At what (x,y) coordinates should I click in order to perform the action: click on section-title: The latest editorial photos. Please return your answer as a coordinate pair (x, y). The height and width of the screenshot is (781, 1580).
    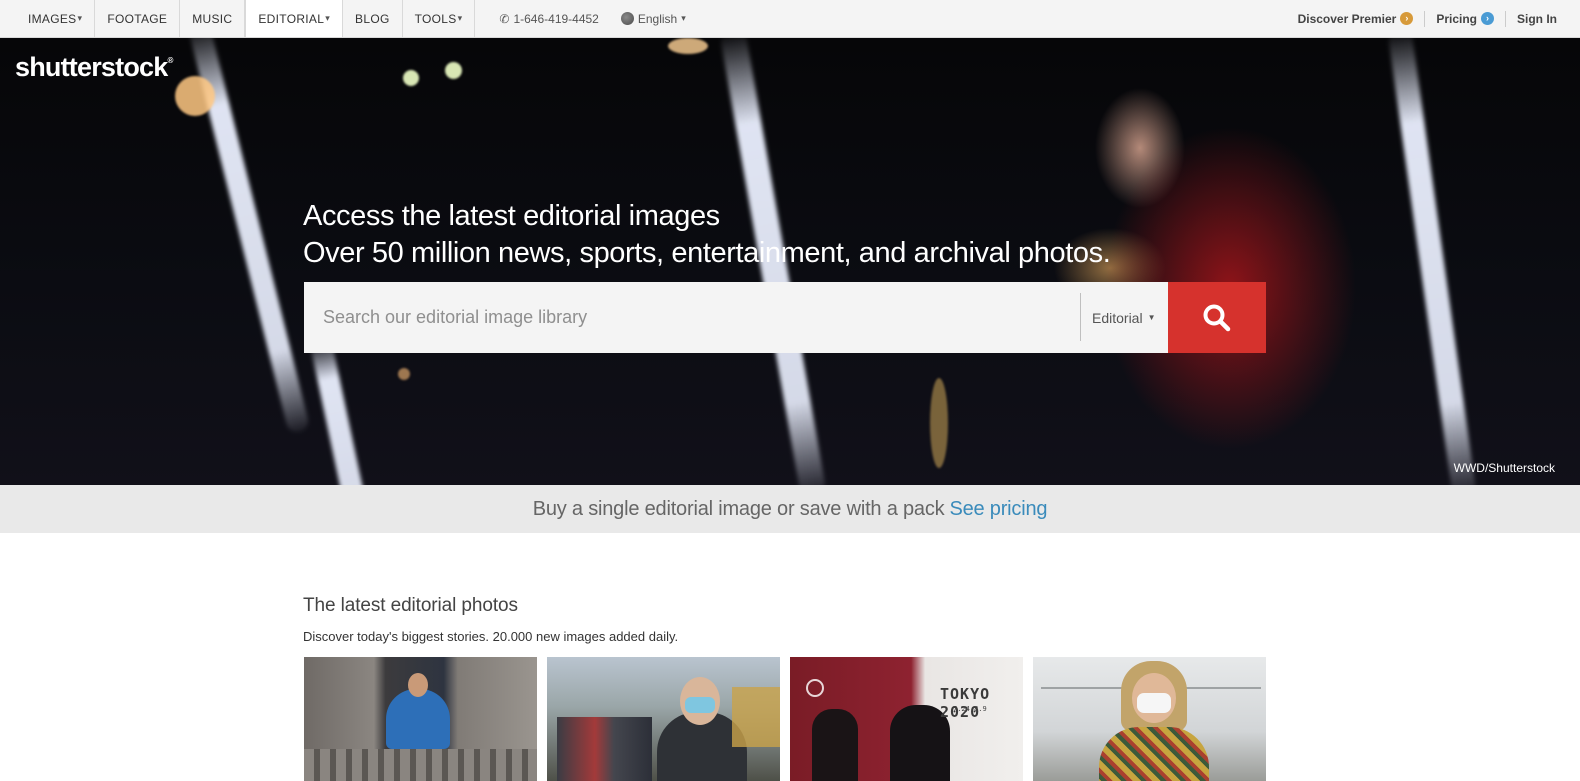
    Looking at the image, I should click on (410, 605).